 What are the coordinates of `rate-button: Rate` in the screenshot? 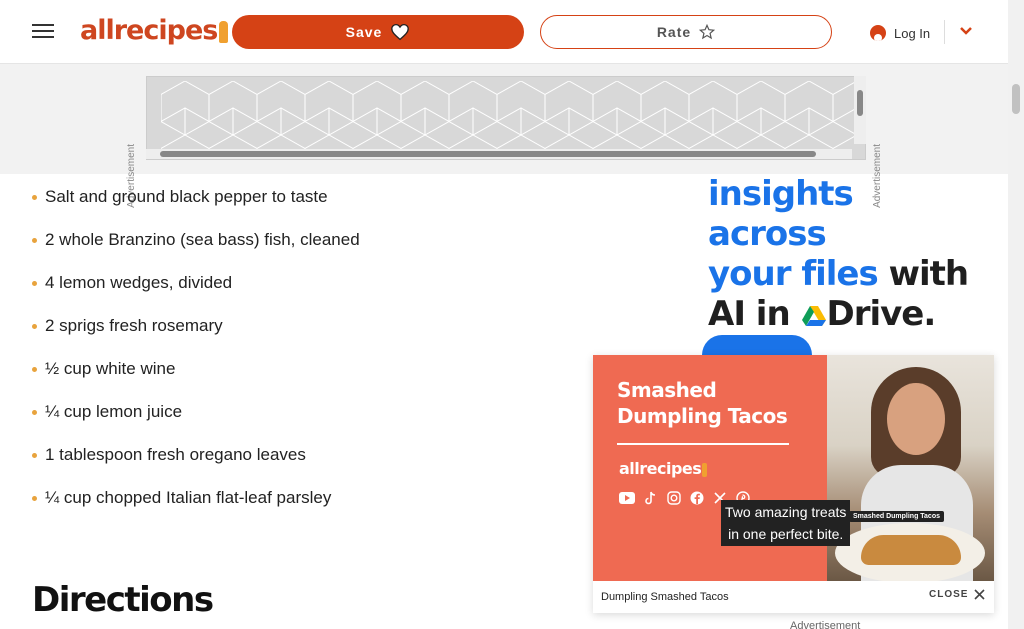 It's located at (686, 32).